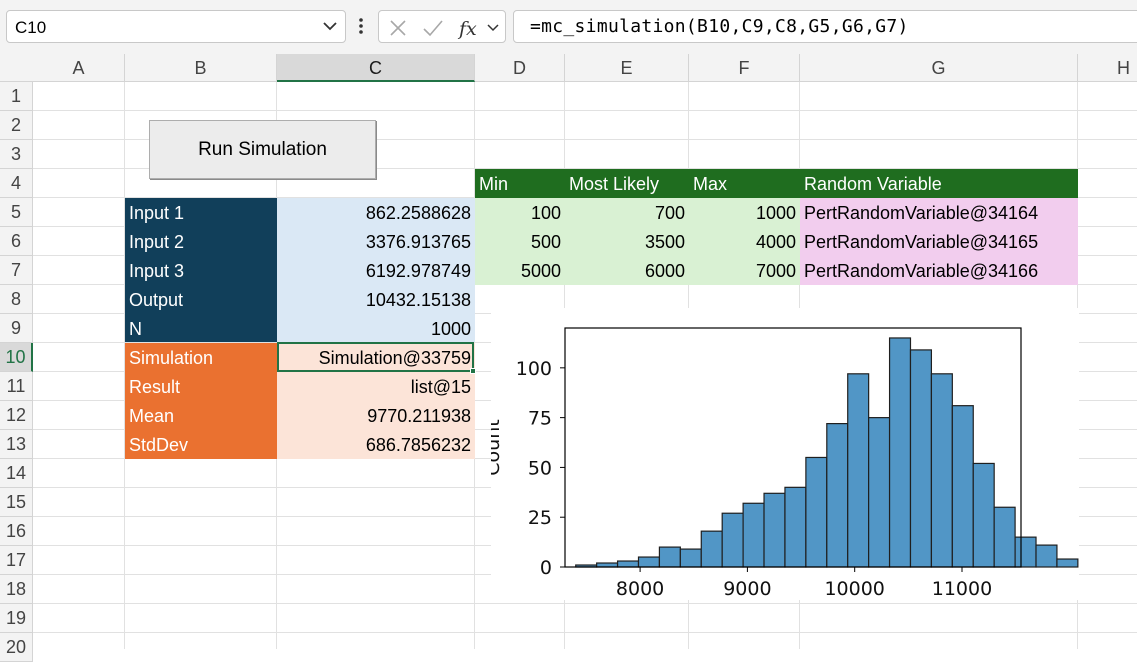 This screenshot has width=1137, height=662. Describe the element at coordinates (520, 183) in the screenshot. I see `pert-header-cell: Min` at that location.